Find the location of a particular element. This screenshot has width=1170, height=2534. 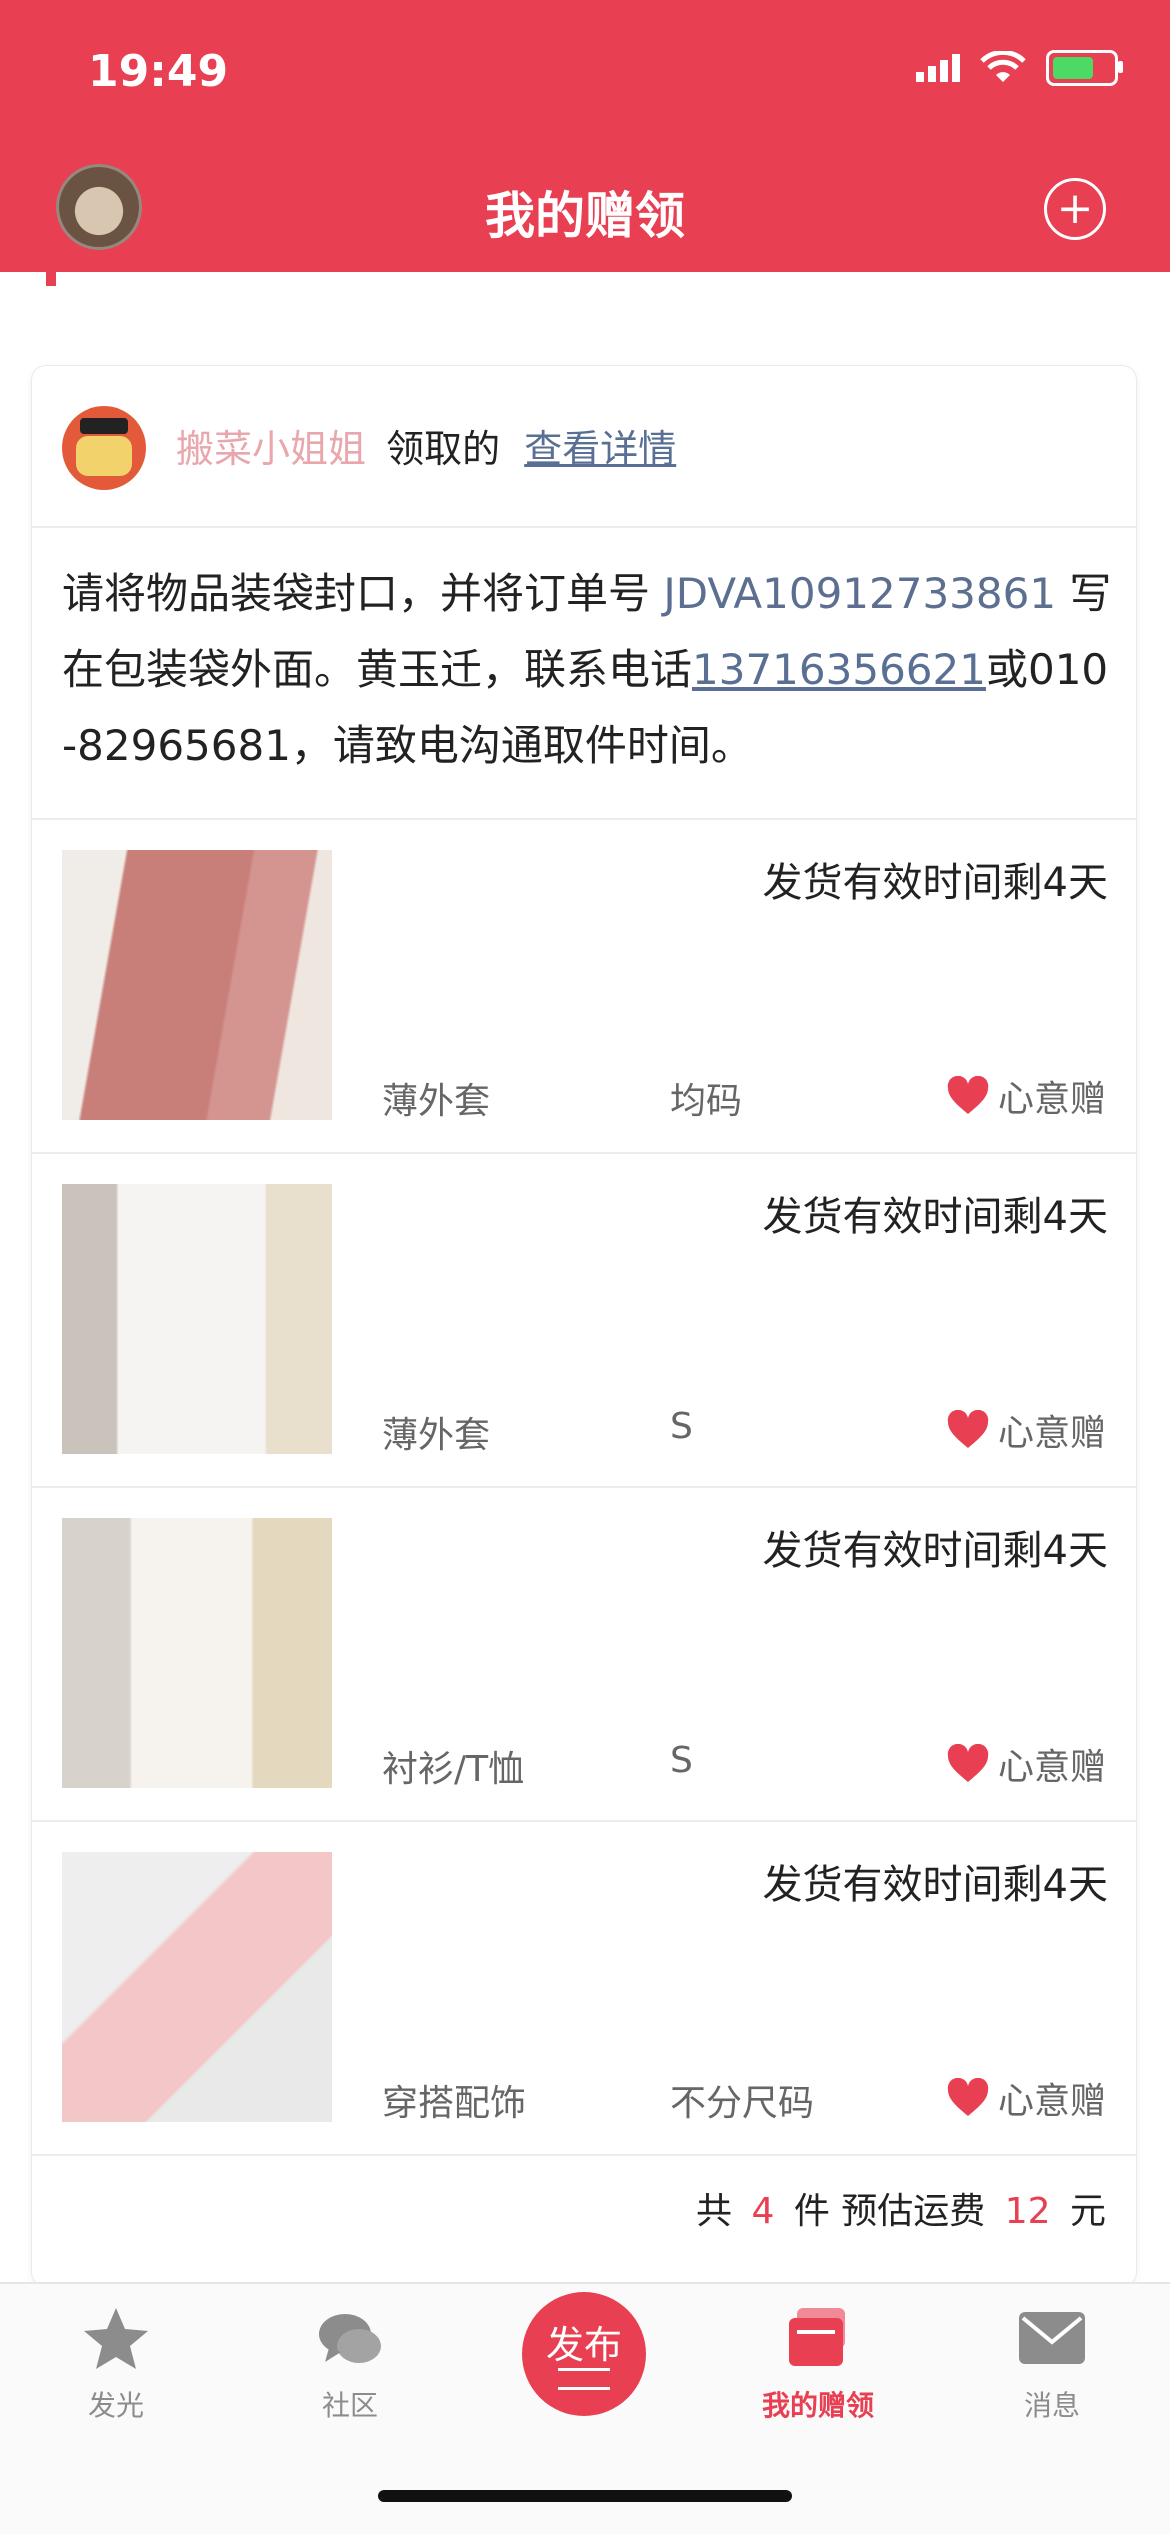

gift-cards-icon is located at coordinates (817, 2337).